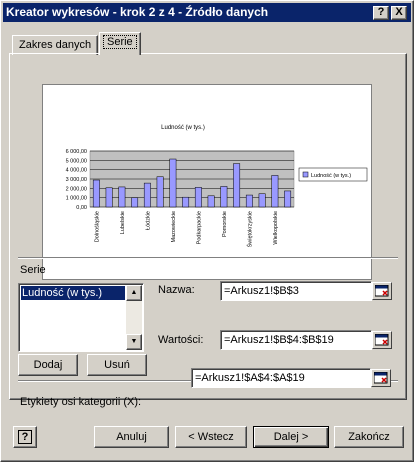 This screenshot has height=462, width=414. What do you see at coordinates (134, 293) in the screenshot?
I see `scroll-up-icon: ▲` at bounding box center [134, 293].